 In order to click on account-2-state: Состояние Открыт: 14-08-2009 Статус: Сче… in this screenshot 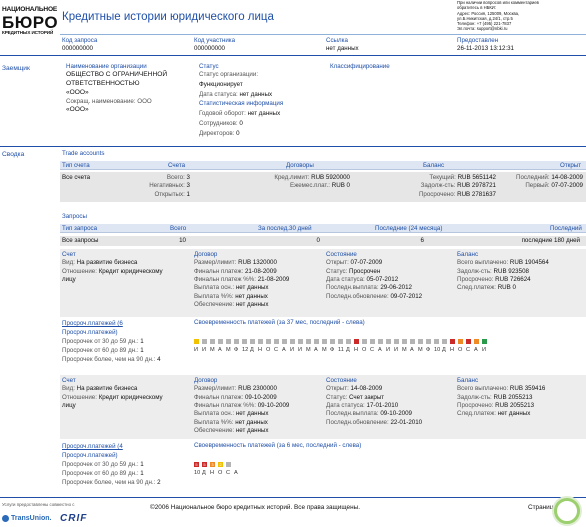, I will do `click(374, 401)`.